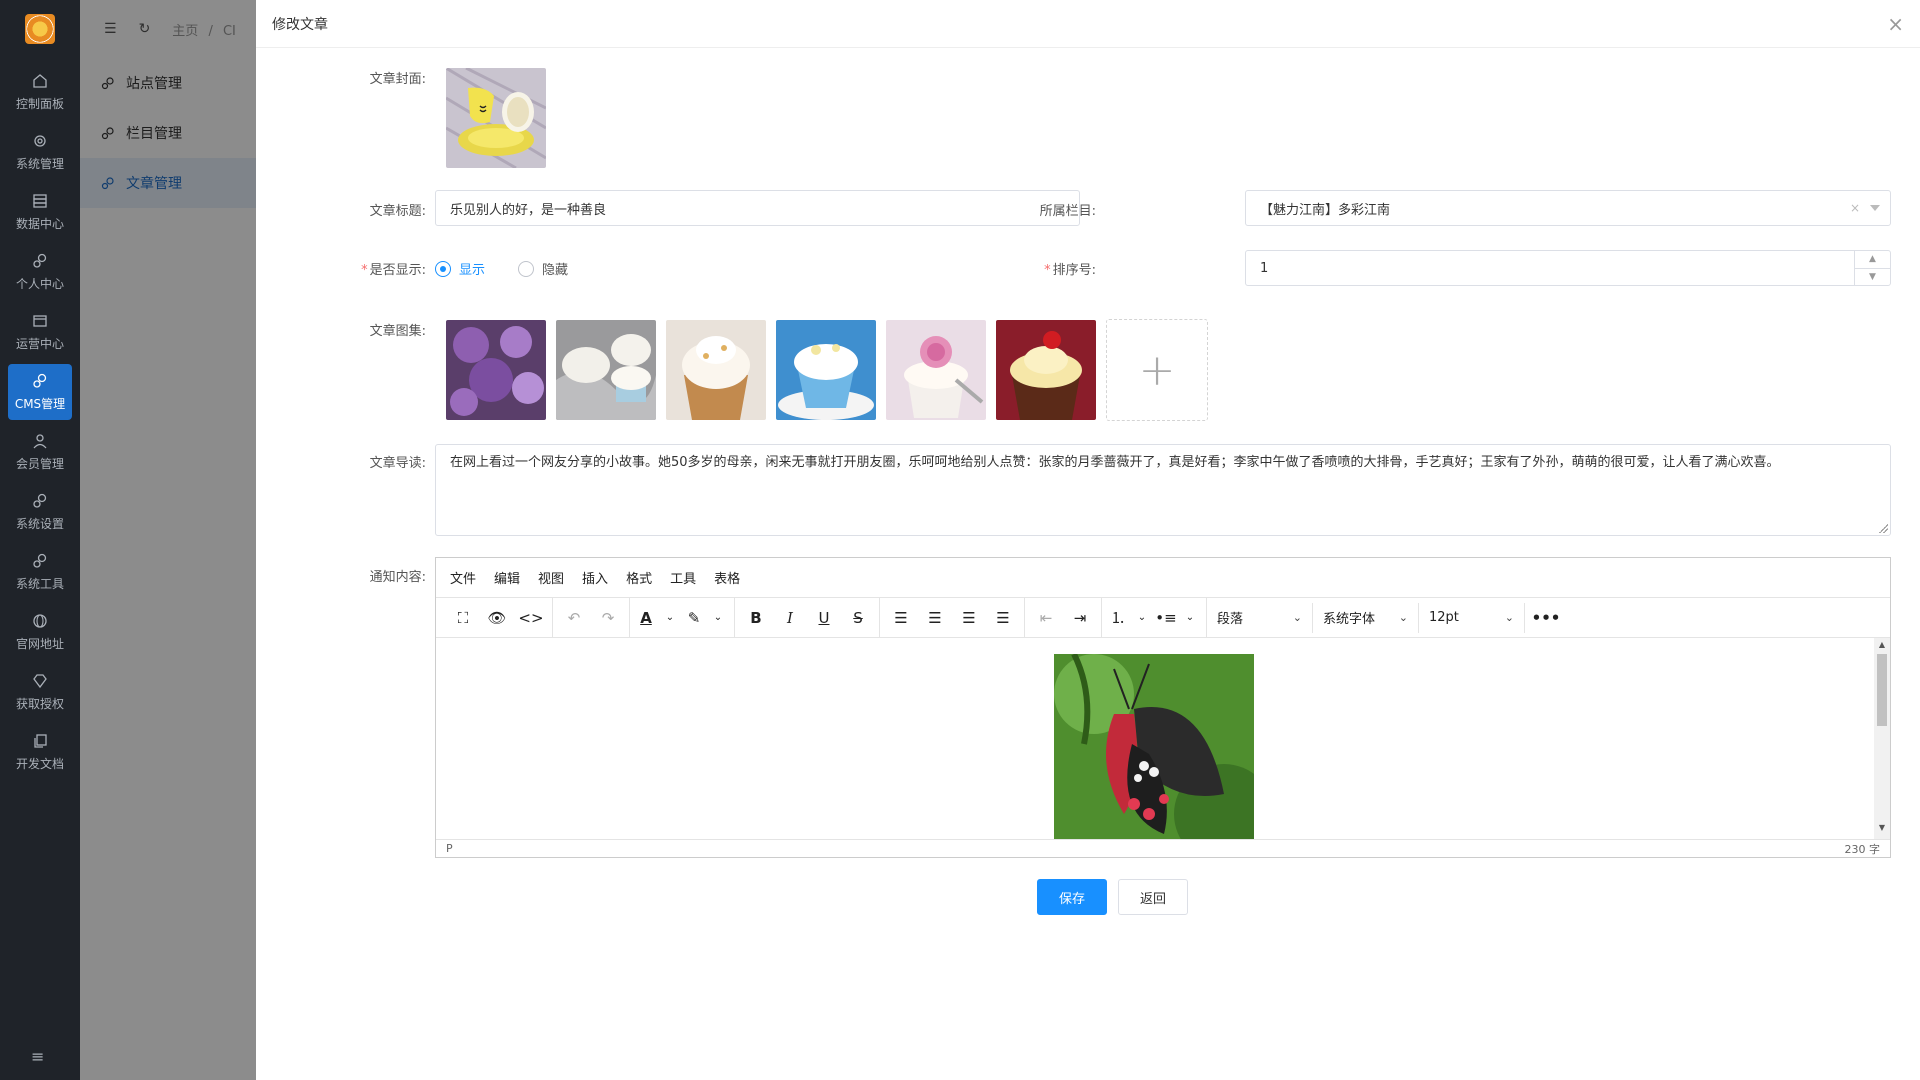  What do you see at coordinates (1260, 617) in the screenshot?
I see `block-format-select: 段落 ⌄` at bounding box center [1260, 617].